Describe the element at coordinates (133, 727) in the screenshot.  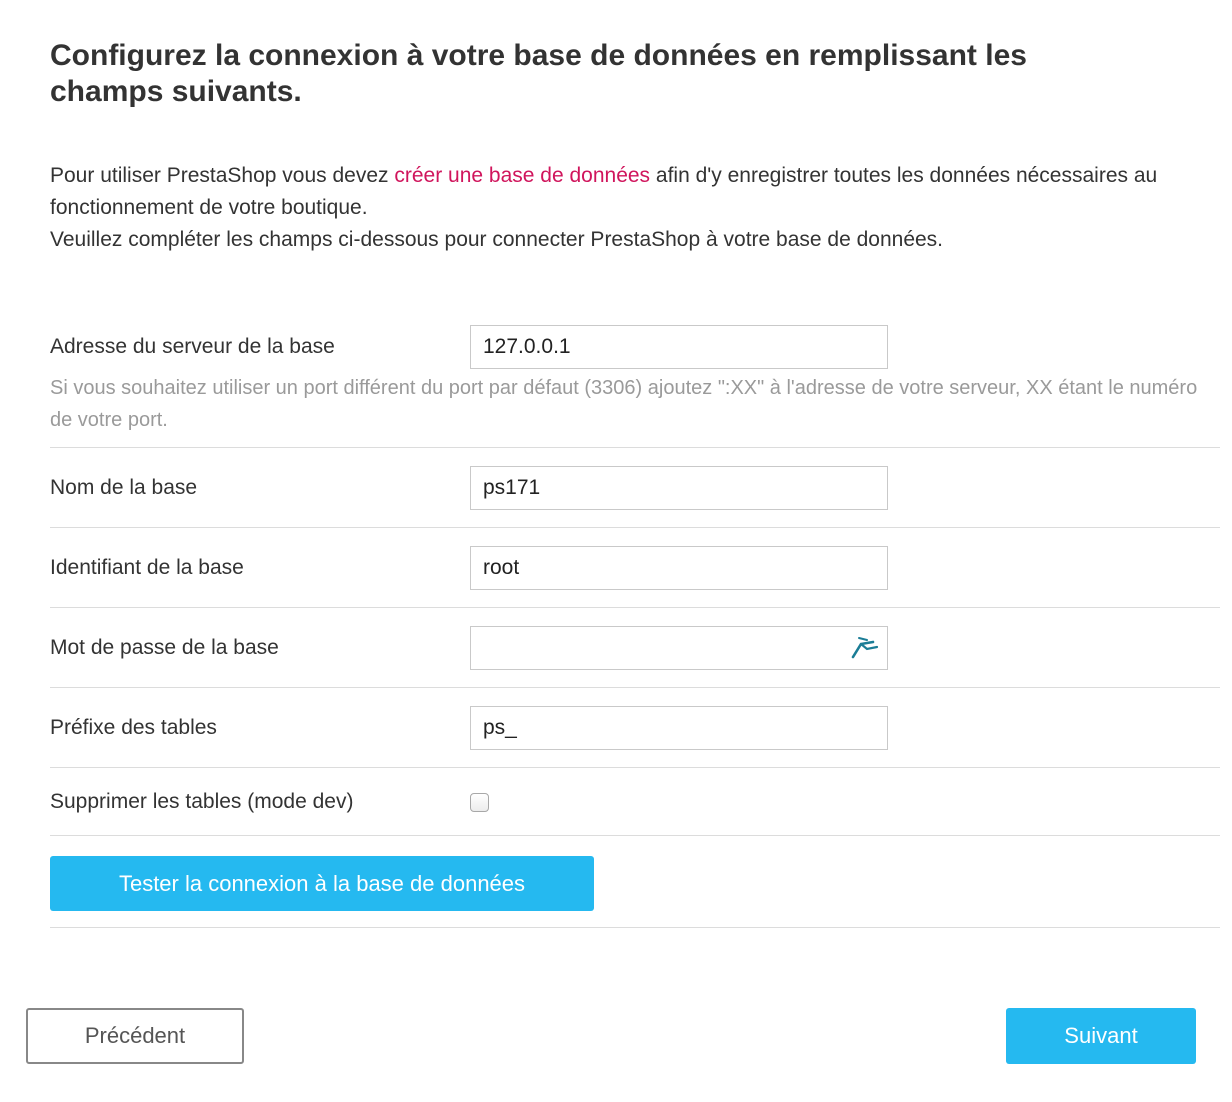
I see `table-prefix-label: Préfixe des tables` at that location.